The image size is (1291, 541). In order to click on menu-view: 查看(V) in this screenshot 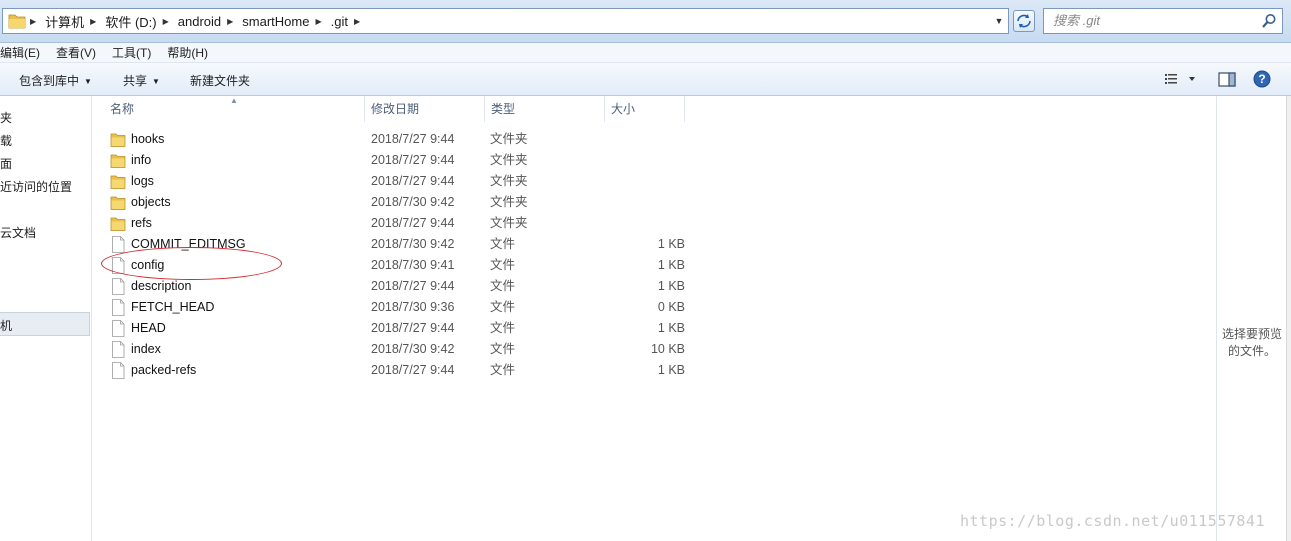, I will do `click(76, 52)`.